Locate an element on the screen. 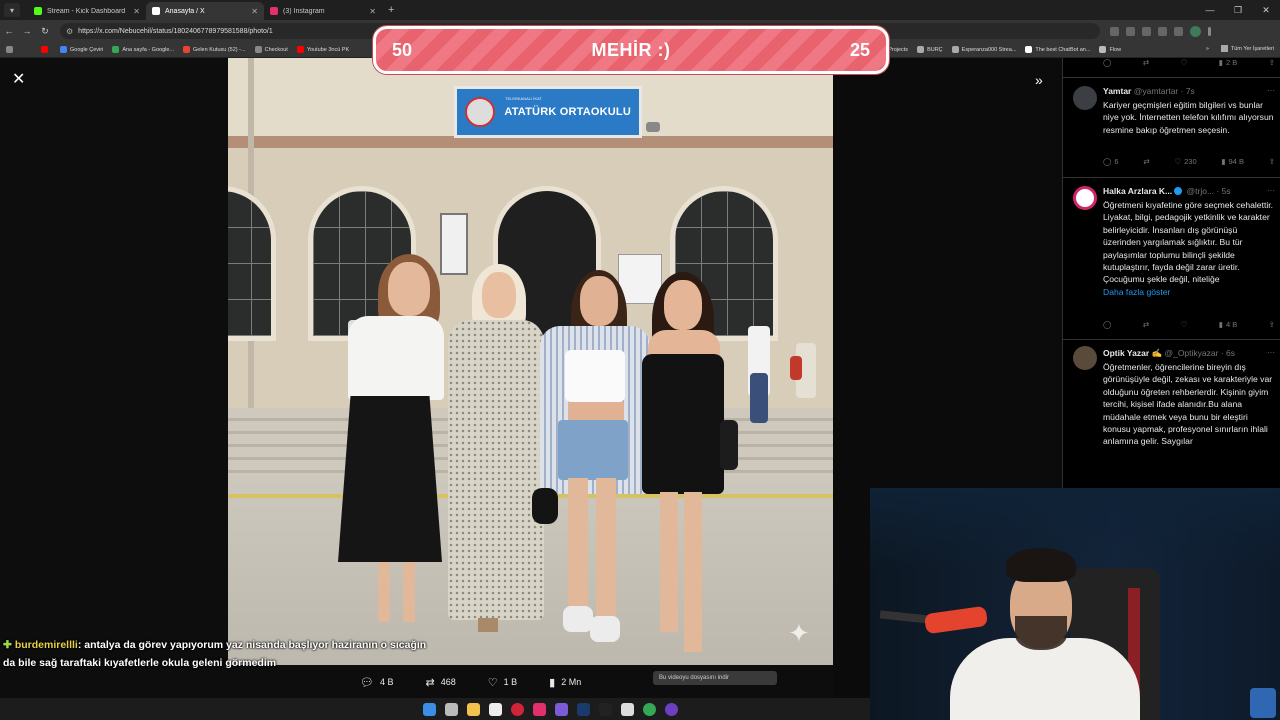  bookmark-item: Checkout is located at coordinates (271, 49).